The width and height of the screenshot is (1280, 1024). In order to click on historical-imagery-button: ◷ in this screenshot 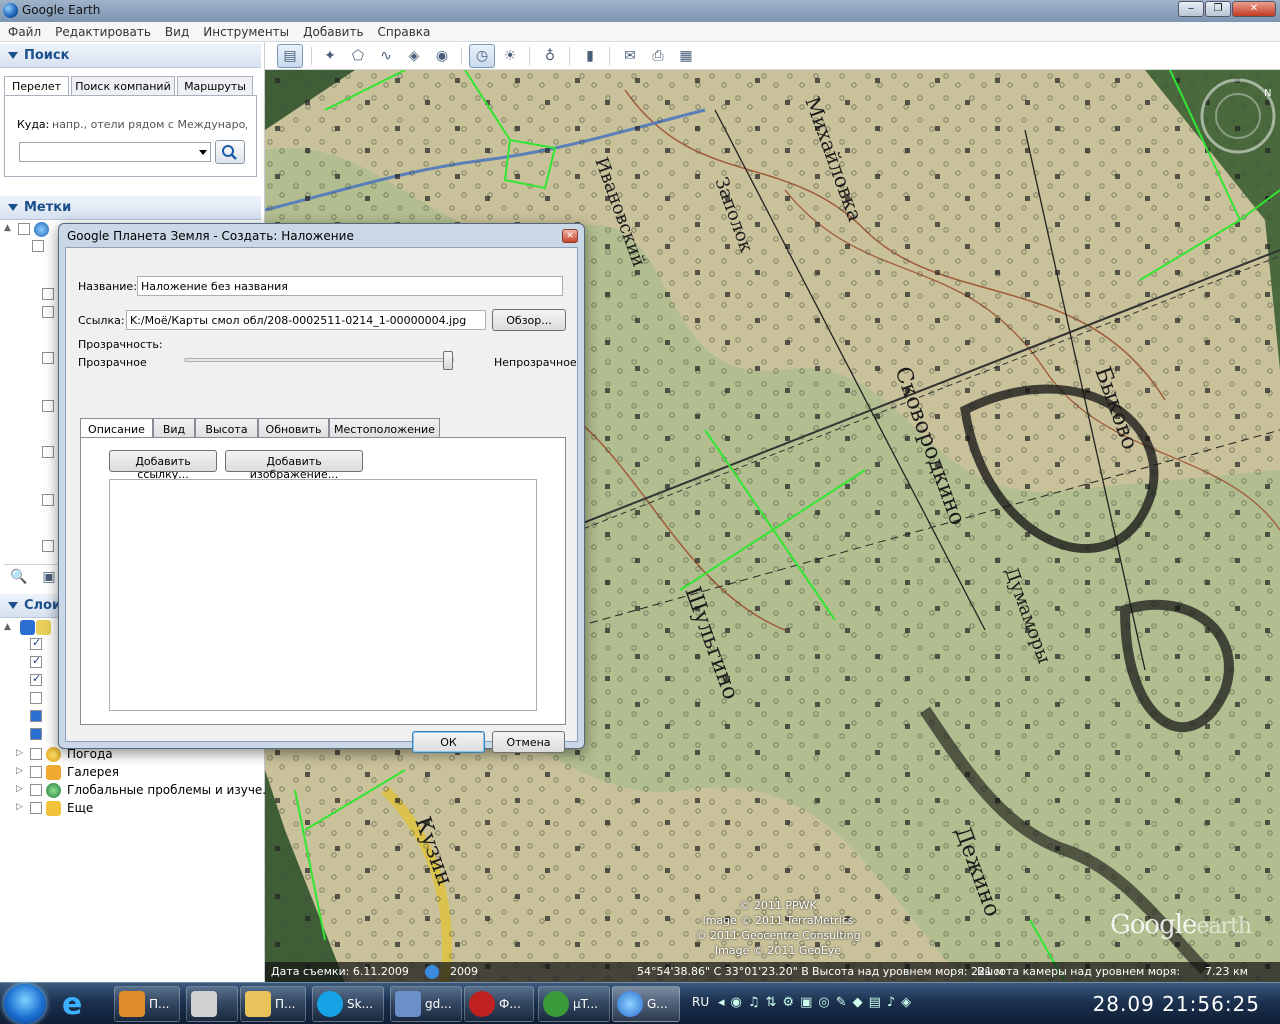, I will do `click(482, 56)`.